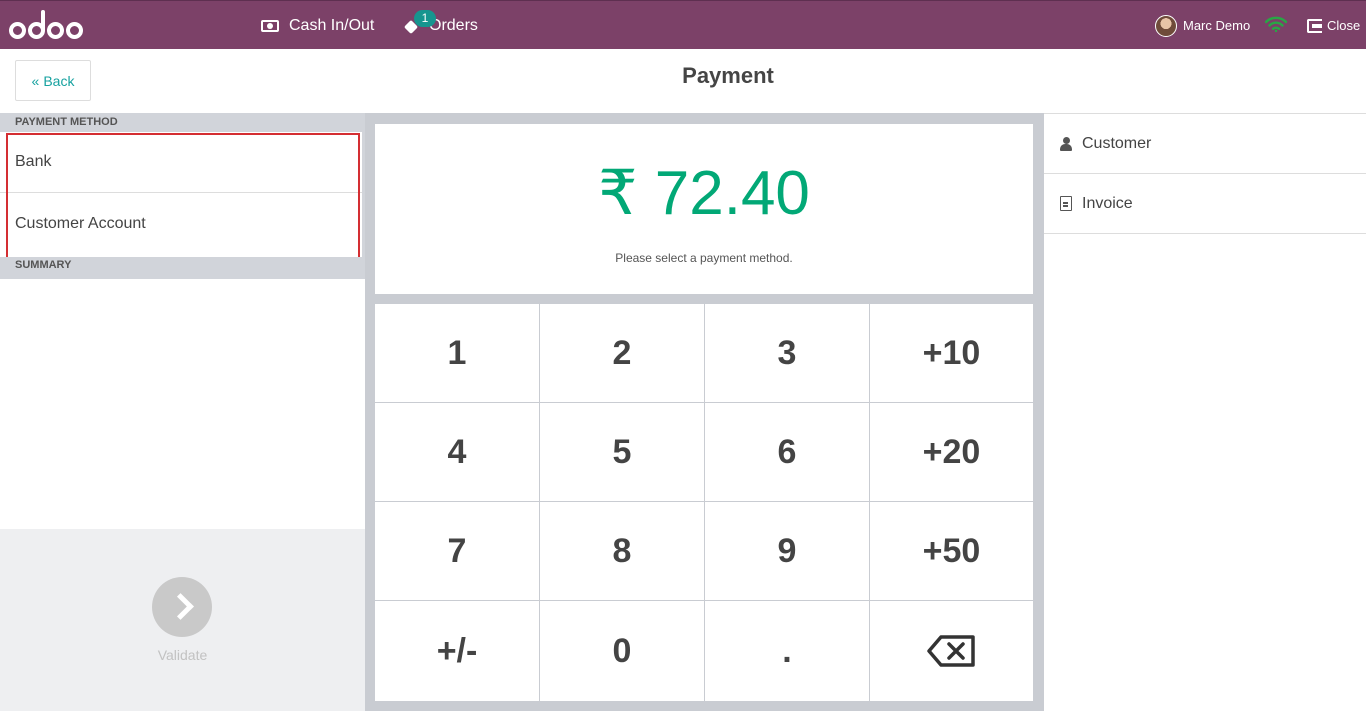 The image size is (1366, 711). What do you see at coordinates (182, 655) in the screenshot?
I see `validate-label: Validate` at bounding box center [182, 655].